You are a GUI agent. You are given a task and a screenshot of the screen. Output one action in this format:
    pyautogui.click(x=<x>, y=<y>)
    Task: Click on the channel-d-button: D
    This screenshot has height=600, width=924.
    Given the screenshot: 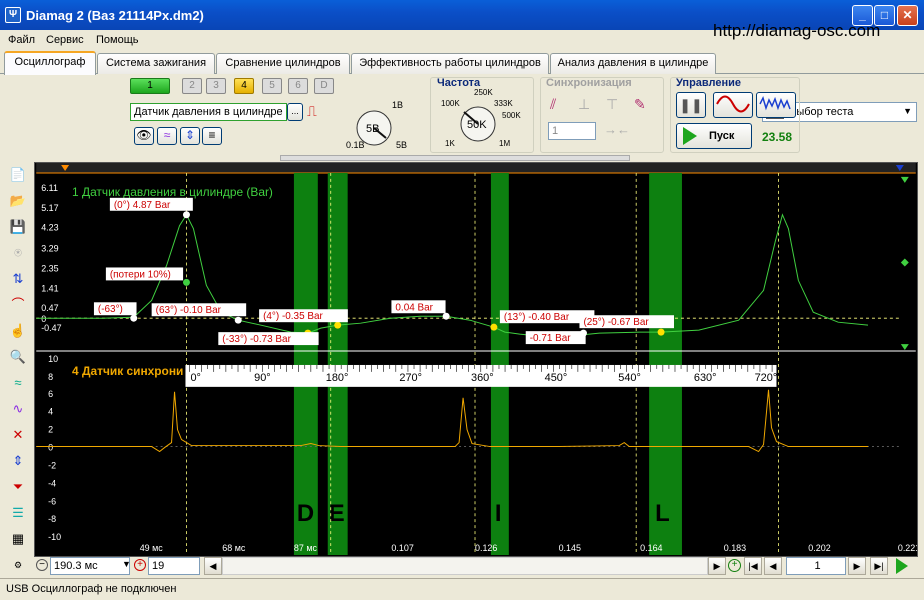 What is the action you would take?
    pyautogui.click(x=324, y=86)
    